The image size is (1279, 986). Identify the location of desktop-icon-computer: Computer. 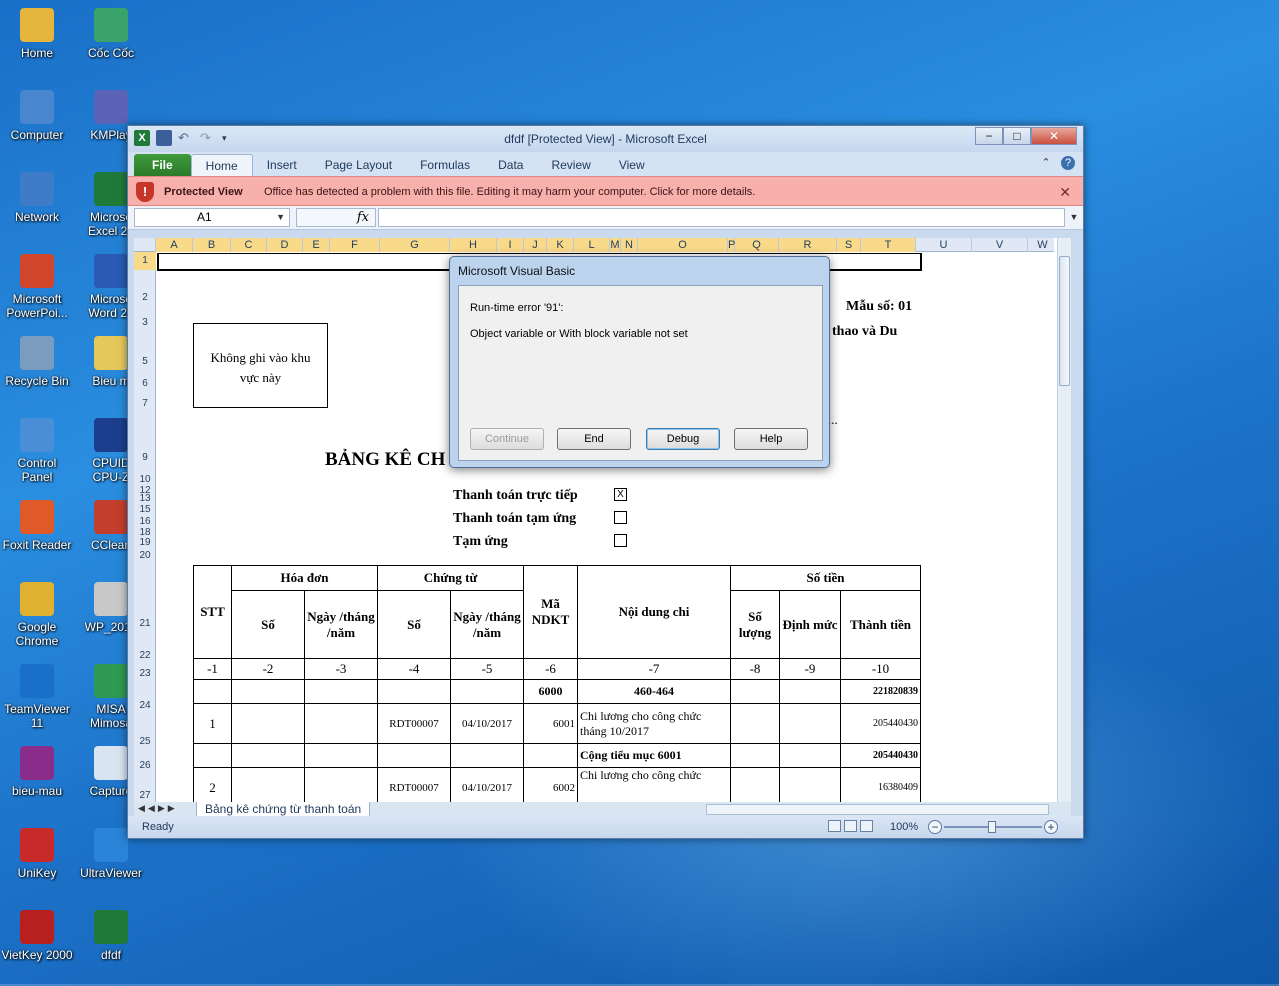
(37, 116).